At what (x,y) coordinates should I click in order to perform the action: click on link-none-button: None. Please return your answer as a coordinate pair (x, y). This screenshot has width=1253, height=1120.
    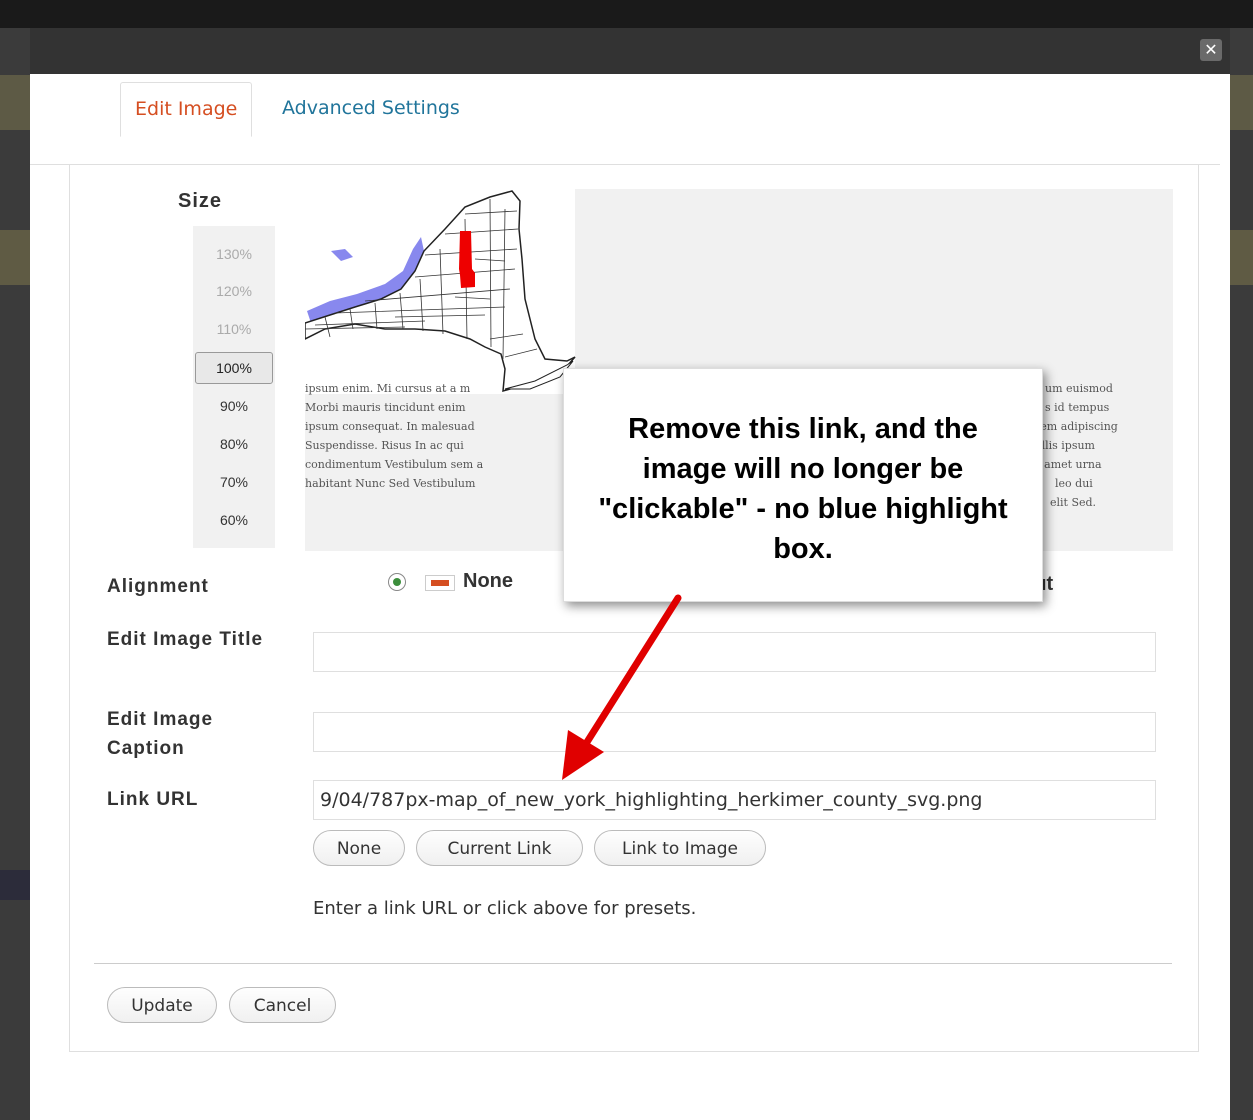
    Looking at the image, I should click on (359, 848).